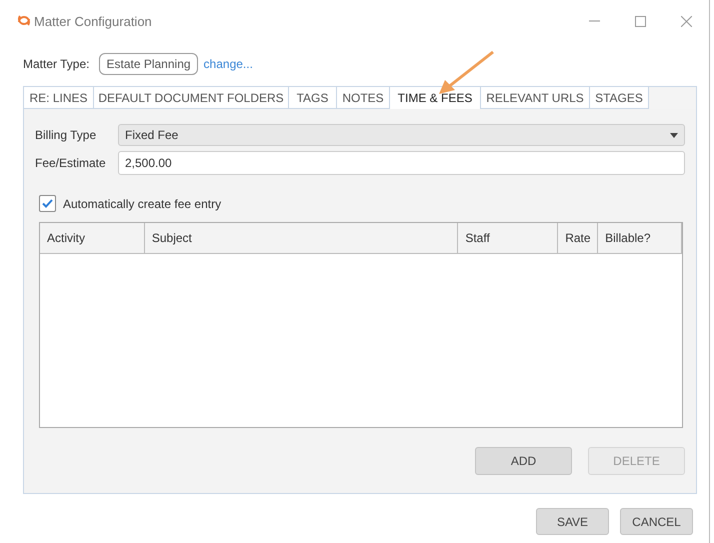 The height and width of the screenshot is (543, 714). Describe the element at coordinates (640, 238) in the screenshot. I see `column-header: Billable?` at that location.